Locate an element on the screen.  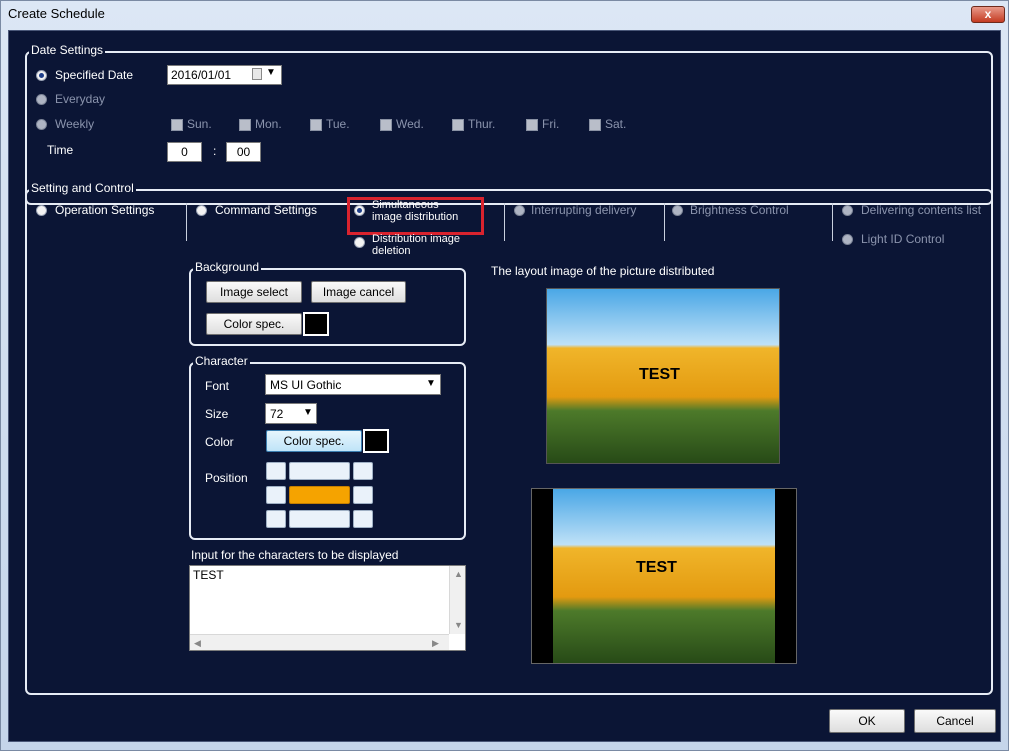
color-label: Color is located at coordinates (219, 442).